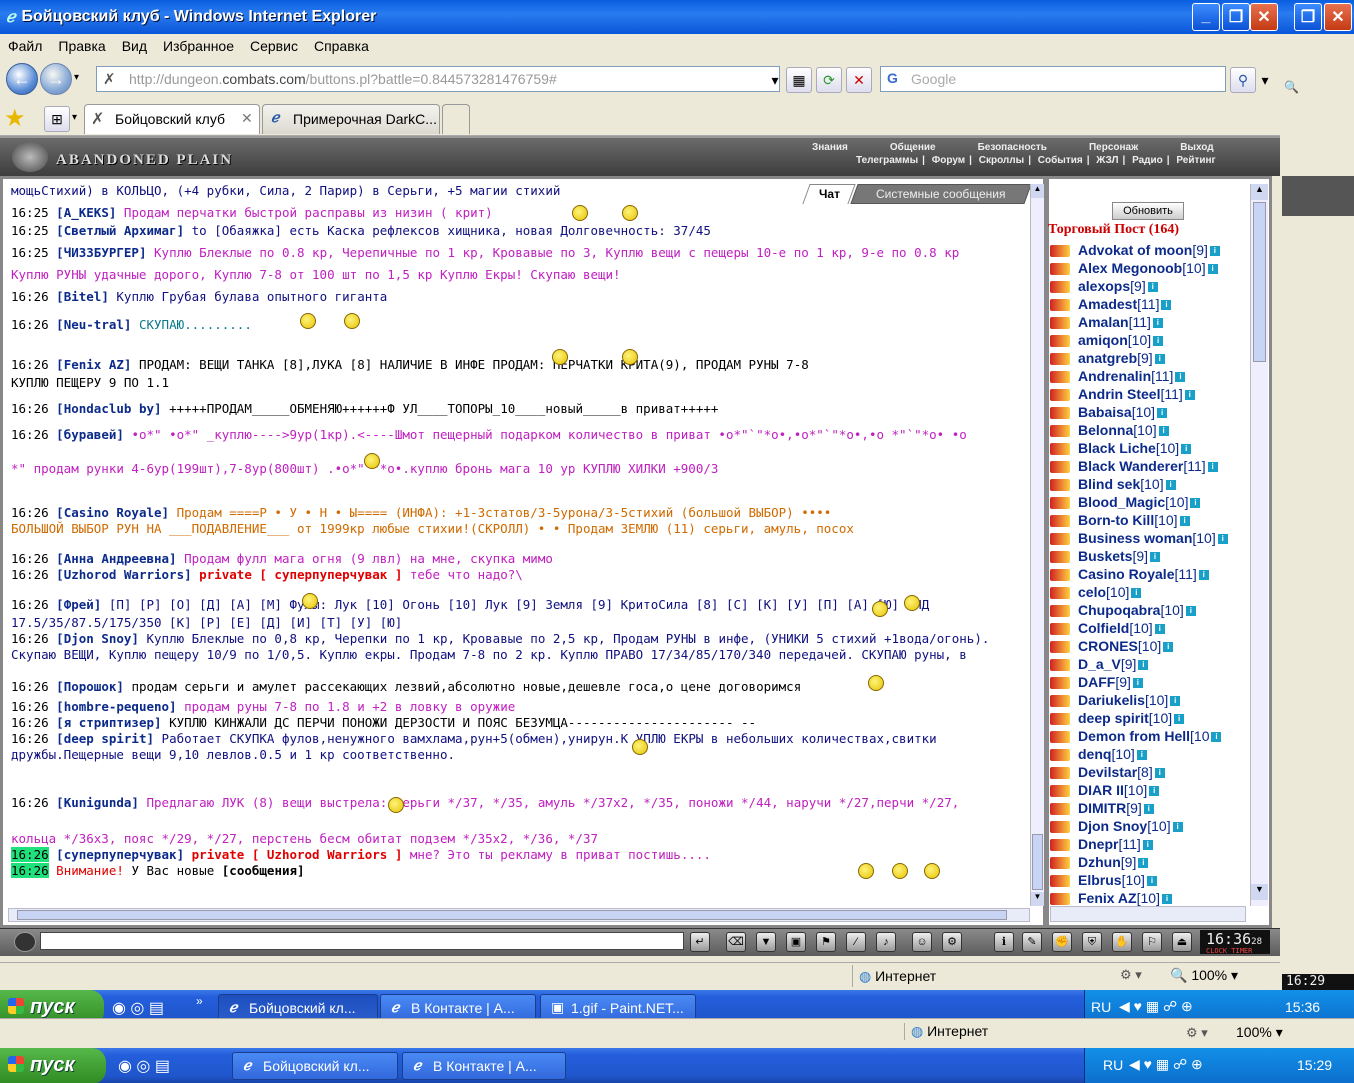  I want to click on smiley-icon: ☺, so click(922, 942).